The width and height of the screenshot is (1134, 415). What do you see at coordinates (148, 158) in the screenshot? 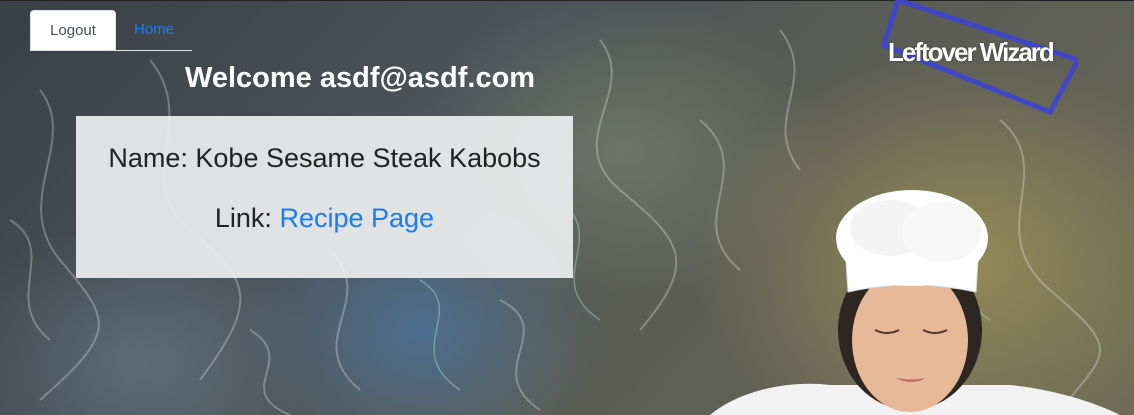
I see `recipe-name-label: Name:` at bounding box center [148, 158].